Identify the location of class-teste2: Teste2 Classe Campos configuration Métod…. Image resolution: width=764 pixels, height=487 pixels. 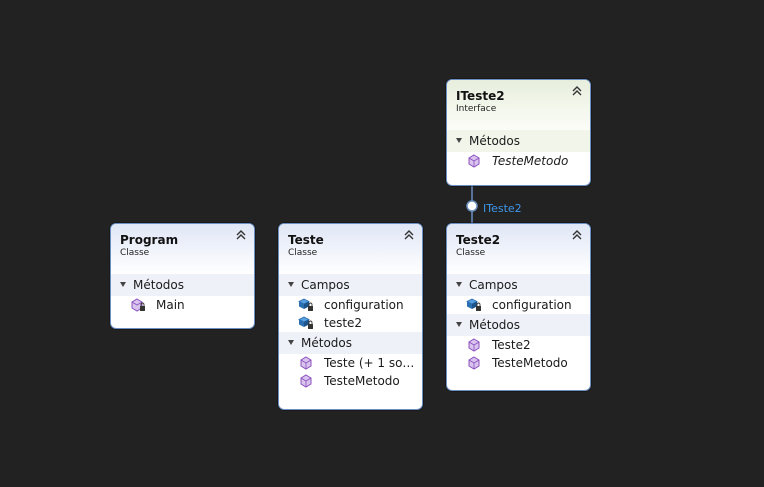
(518, 307).